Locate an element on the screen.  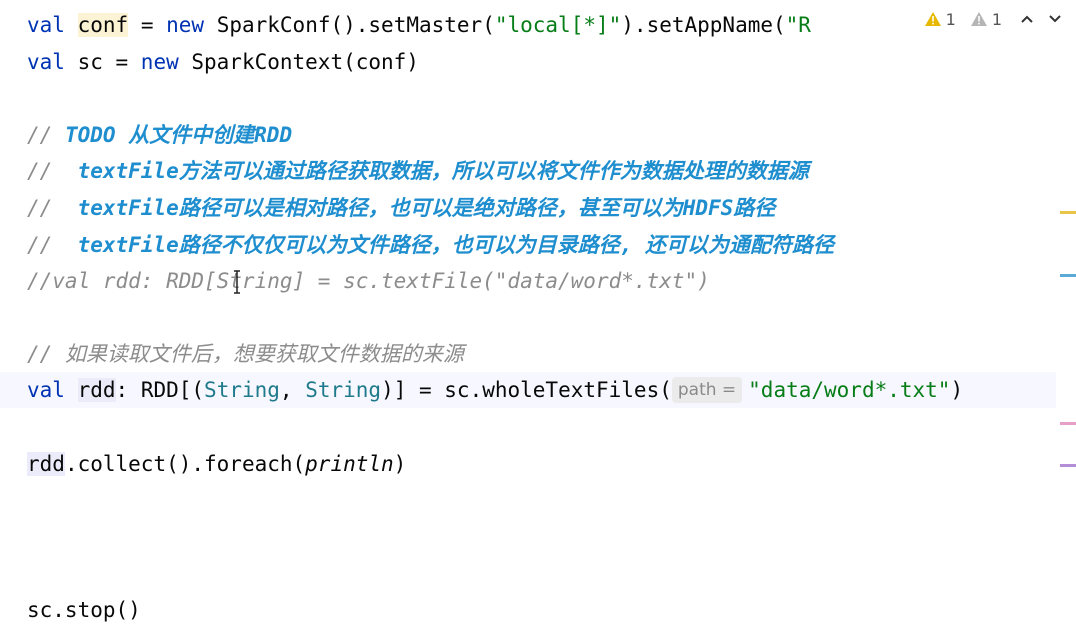
scrollbar-info-marker is located at coordinates (1068, 275).